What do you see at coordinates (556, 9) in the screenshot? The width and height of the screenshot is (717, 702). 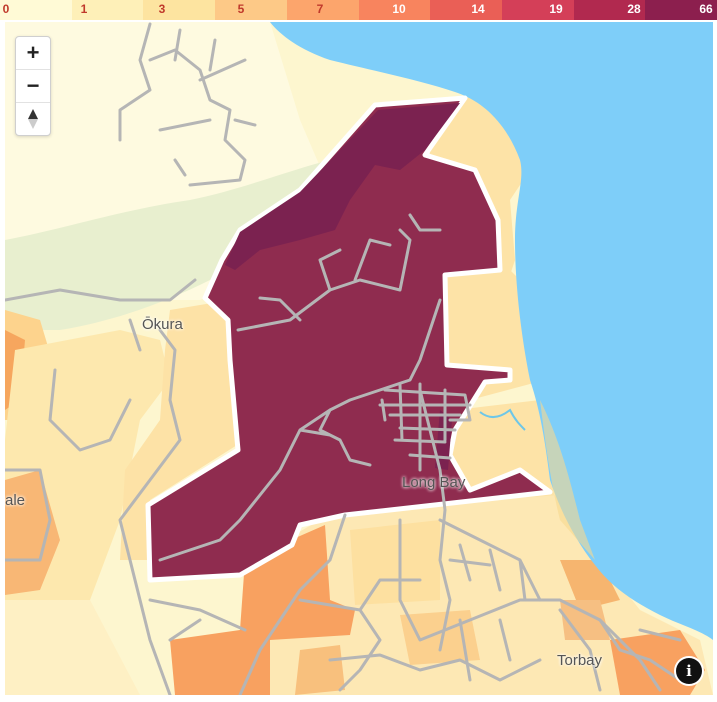 I see `legend-label: 19` at bounding box center [556, 9].